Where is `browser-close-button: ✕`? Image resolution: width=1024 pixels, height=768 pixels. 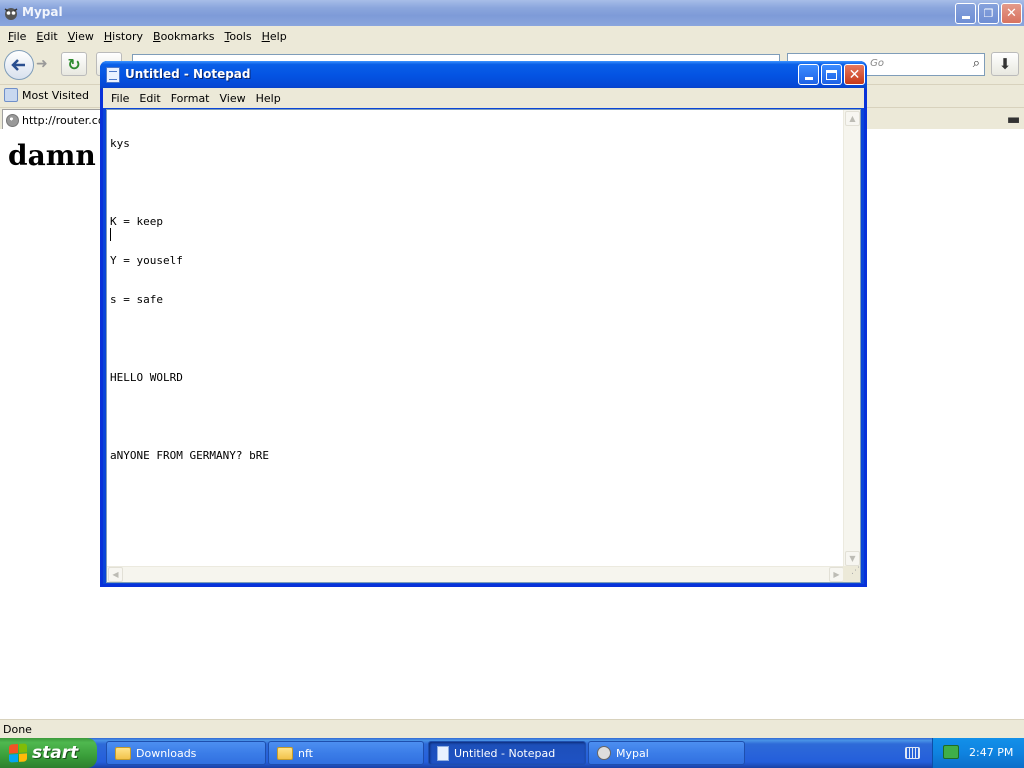 browser-close-button: ✕ is located at coordinates (1011, 13).